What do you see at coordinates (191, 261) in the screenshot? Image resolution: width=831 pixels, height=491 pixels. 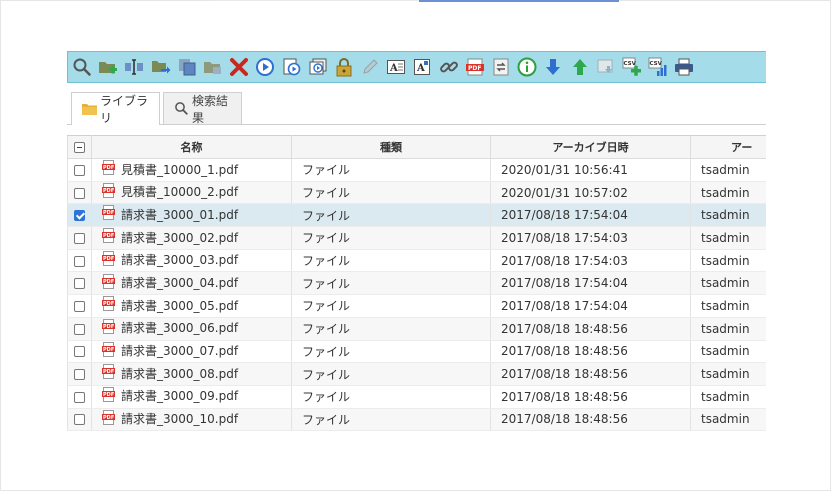 I see `file-name-cell: PDF 請求書_3000_03.pdf` at bounding box center [191, 261].